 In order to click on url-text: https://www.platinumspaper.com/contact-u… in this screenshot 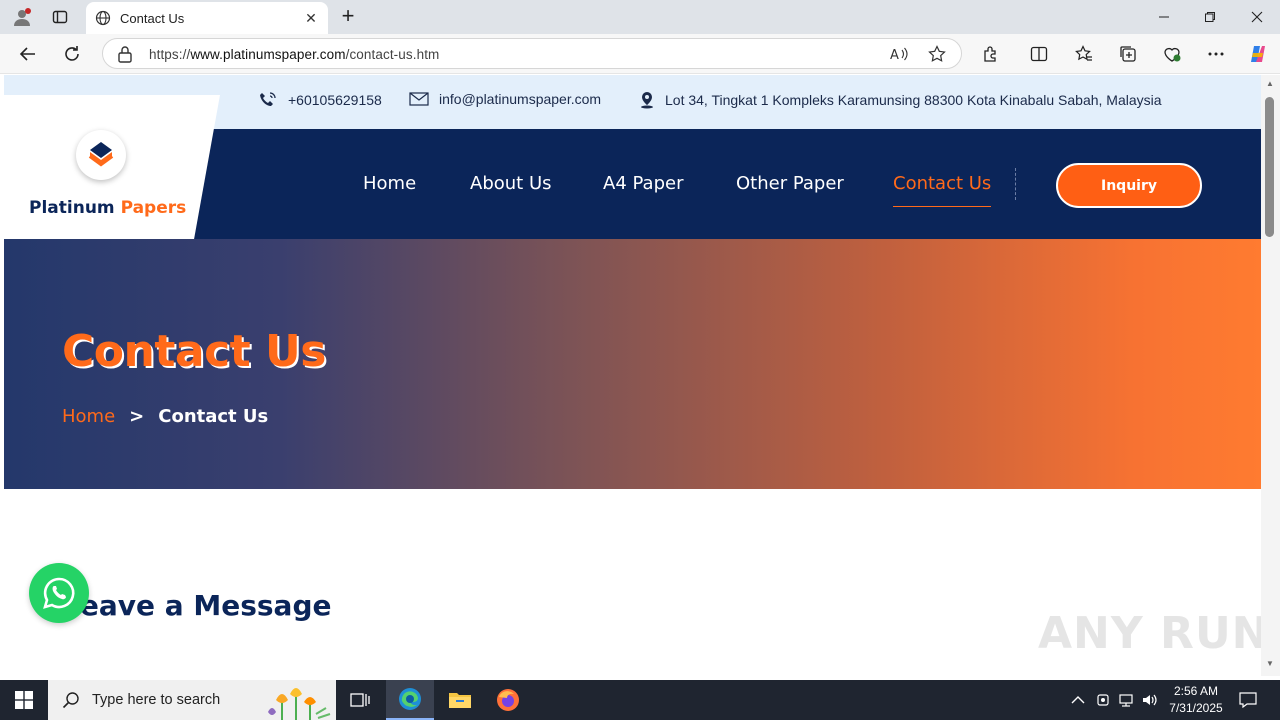, I will do `click(294, 54)`.